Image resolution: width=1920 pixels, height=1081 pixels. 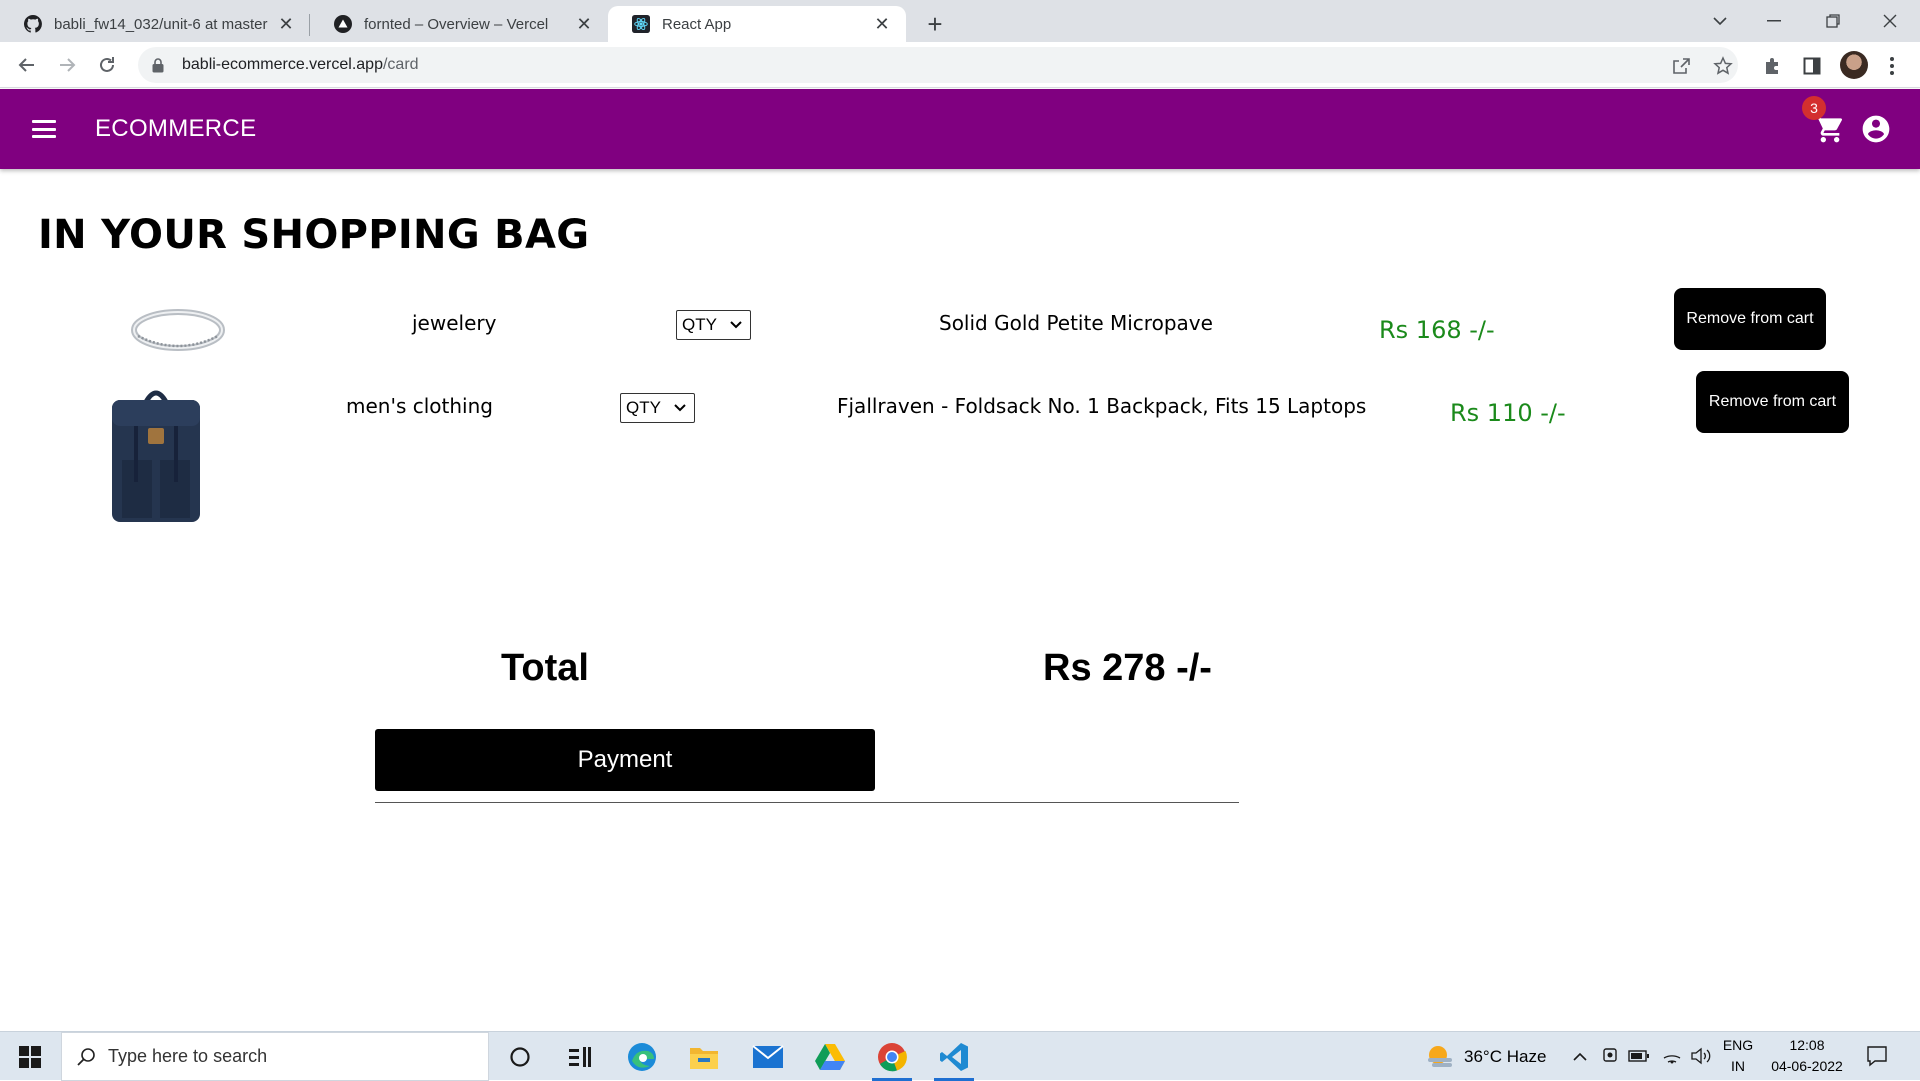 I want to click on cortana-icon, so click(x=520, y=1056).